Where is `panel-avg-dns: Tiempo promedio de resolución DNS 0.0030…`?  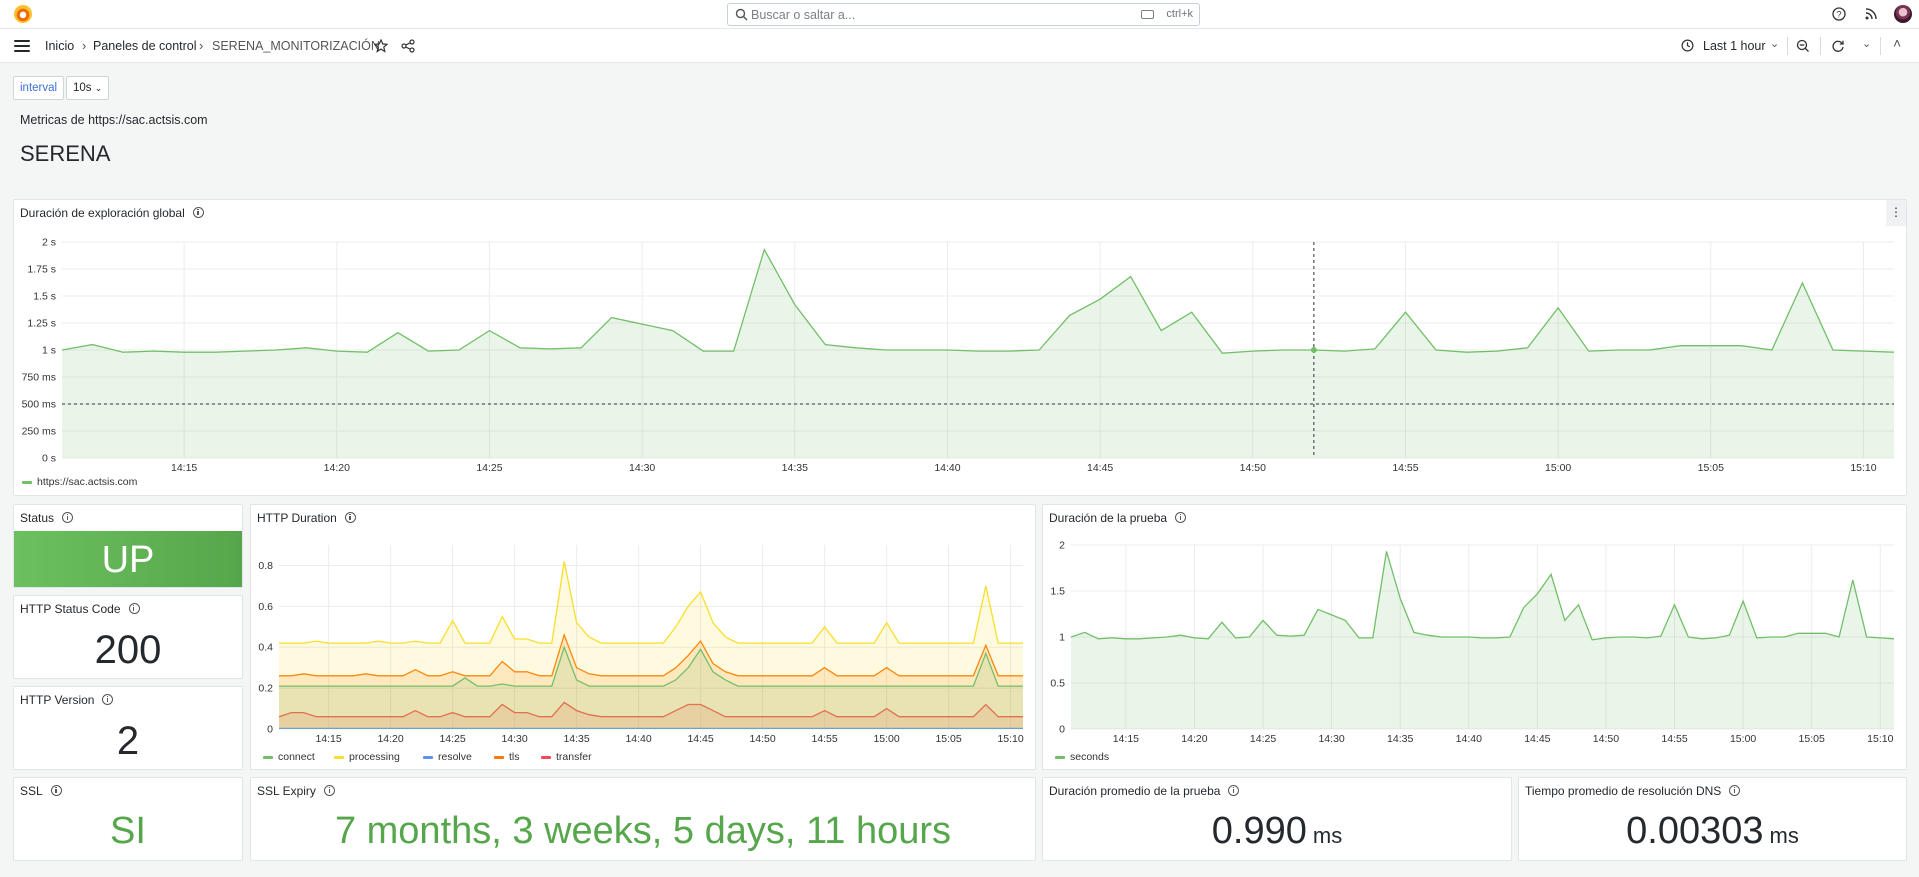 panel-avg-dns: Tiempo promedio de resolución DNS 0.0030… is located at coordinates (1712, 819).